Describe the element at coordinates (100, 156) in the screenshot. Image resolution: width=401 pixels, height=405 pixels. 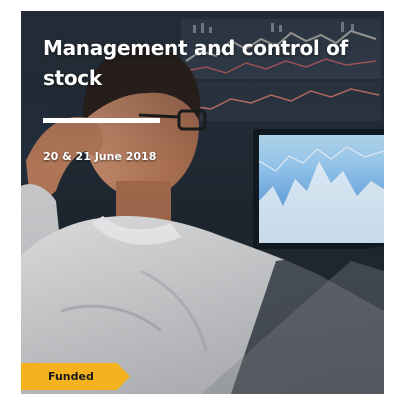
I see `event-date: 20 & 21 June 2018` at that location.